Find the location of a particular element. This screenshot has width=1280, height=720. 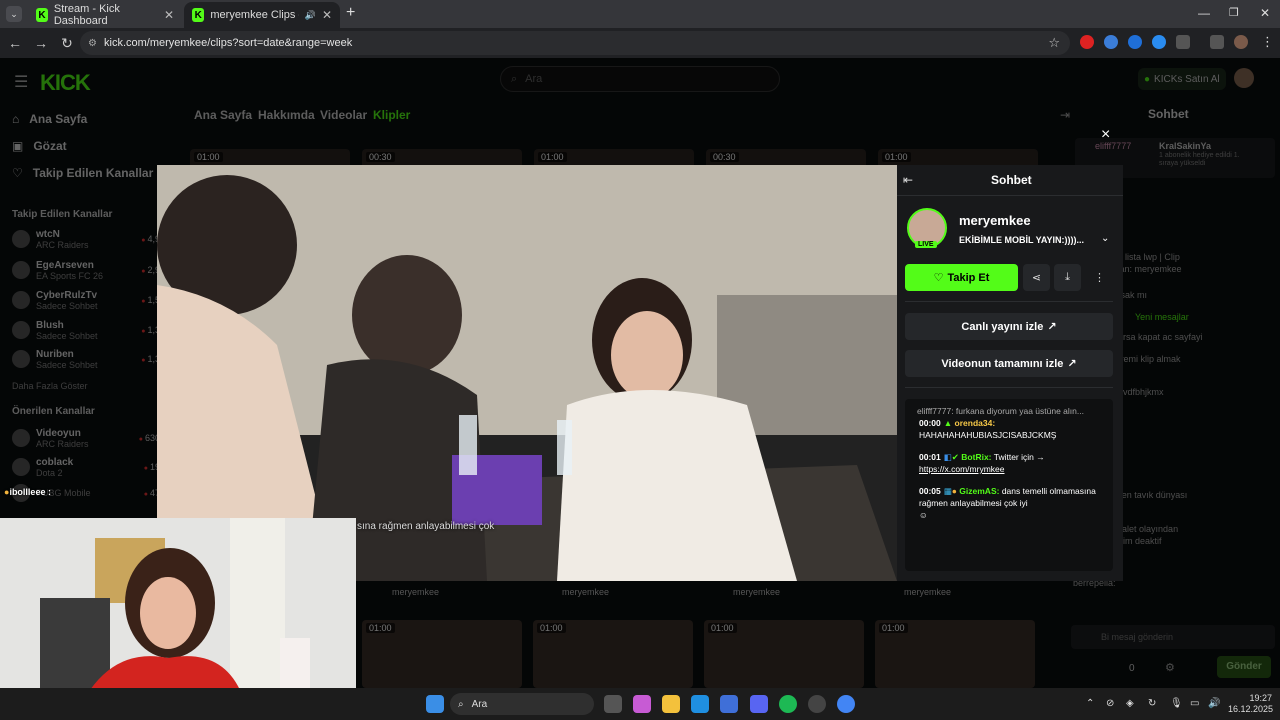

close-modal-button: × is located at coordinates (1105, 135).